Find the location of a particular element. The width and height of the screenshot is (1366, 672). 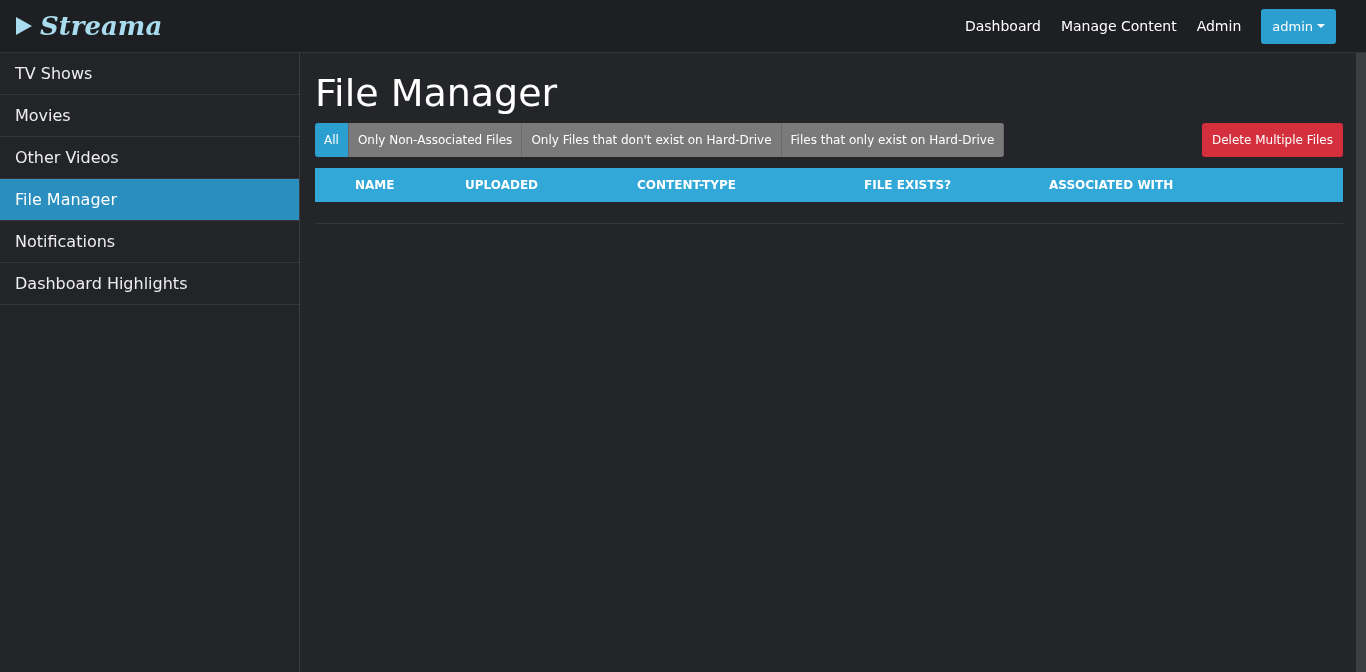

column-header: ASSOCIATED WITH is located at coordinates (1196, 185).